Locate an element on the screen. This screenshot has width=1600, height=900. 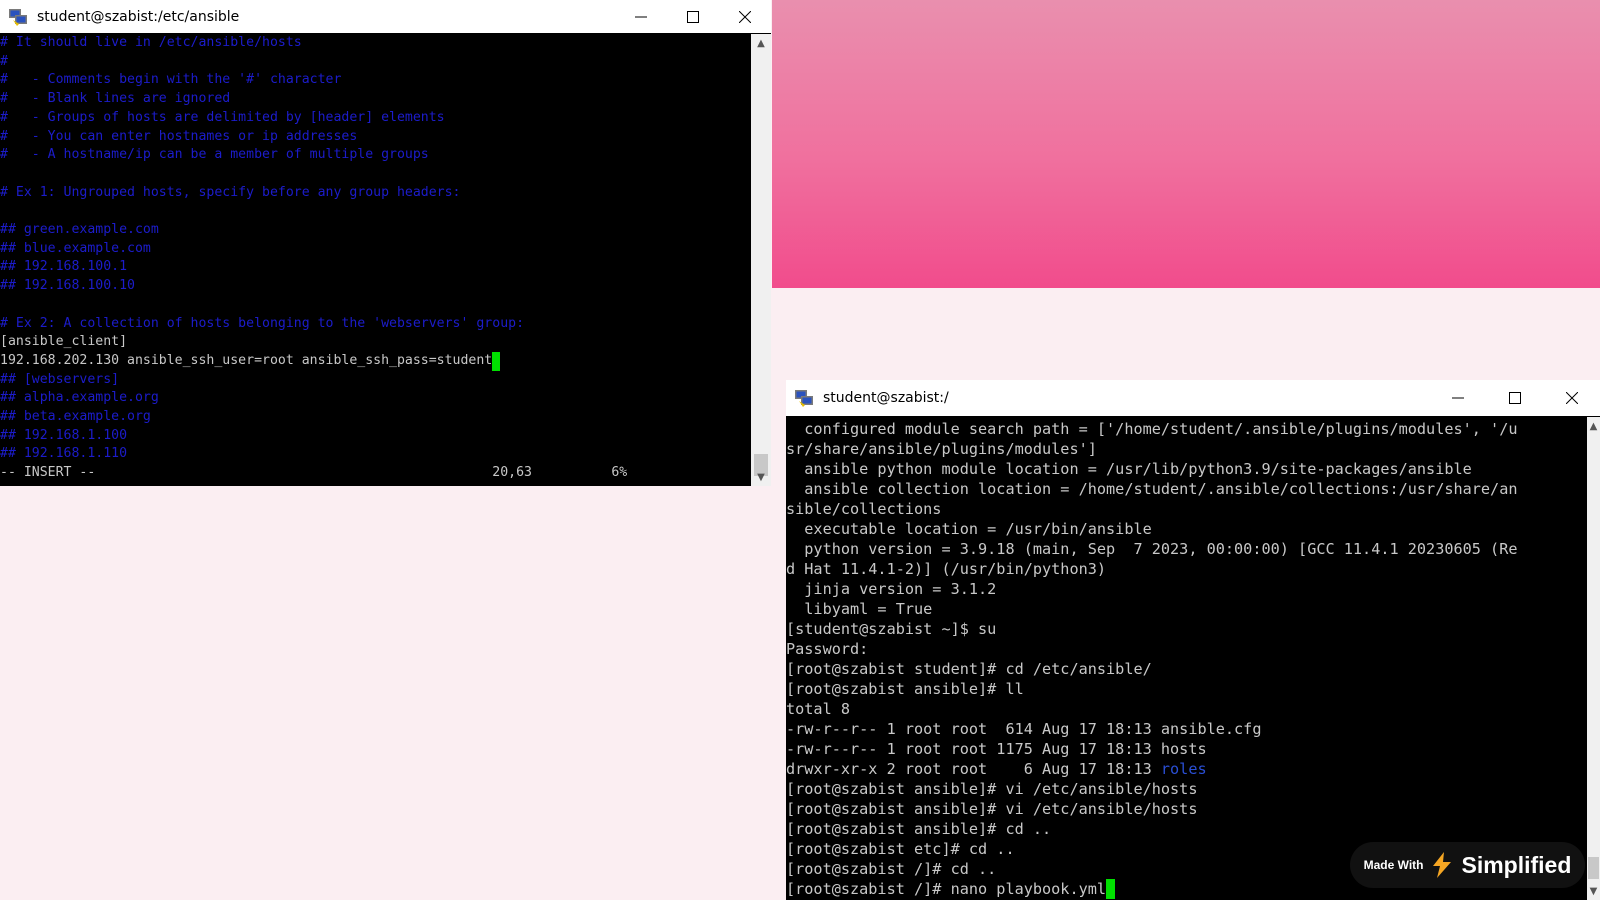
terminal-line-text: [root@szabist ansible]# ll is located at coordinates (905, 689).